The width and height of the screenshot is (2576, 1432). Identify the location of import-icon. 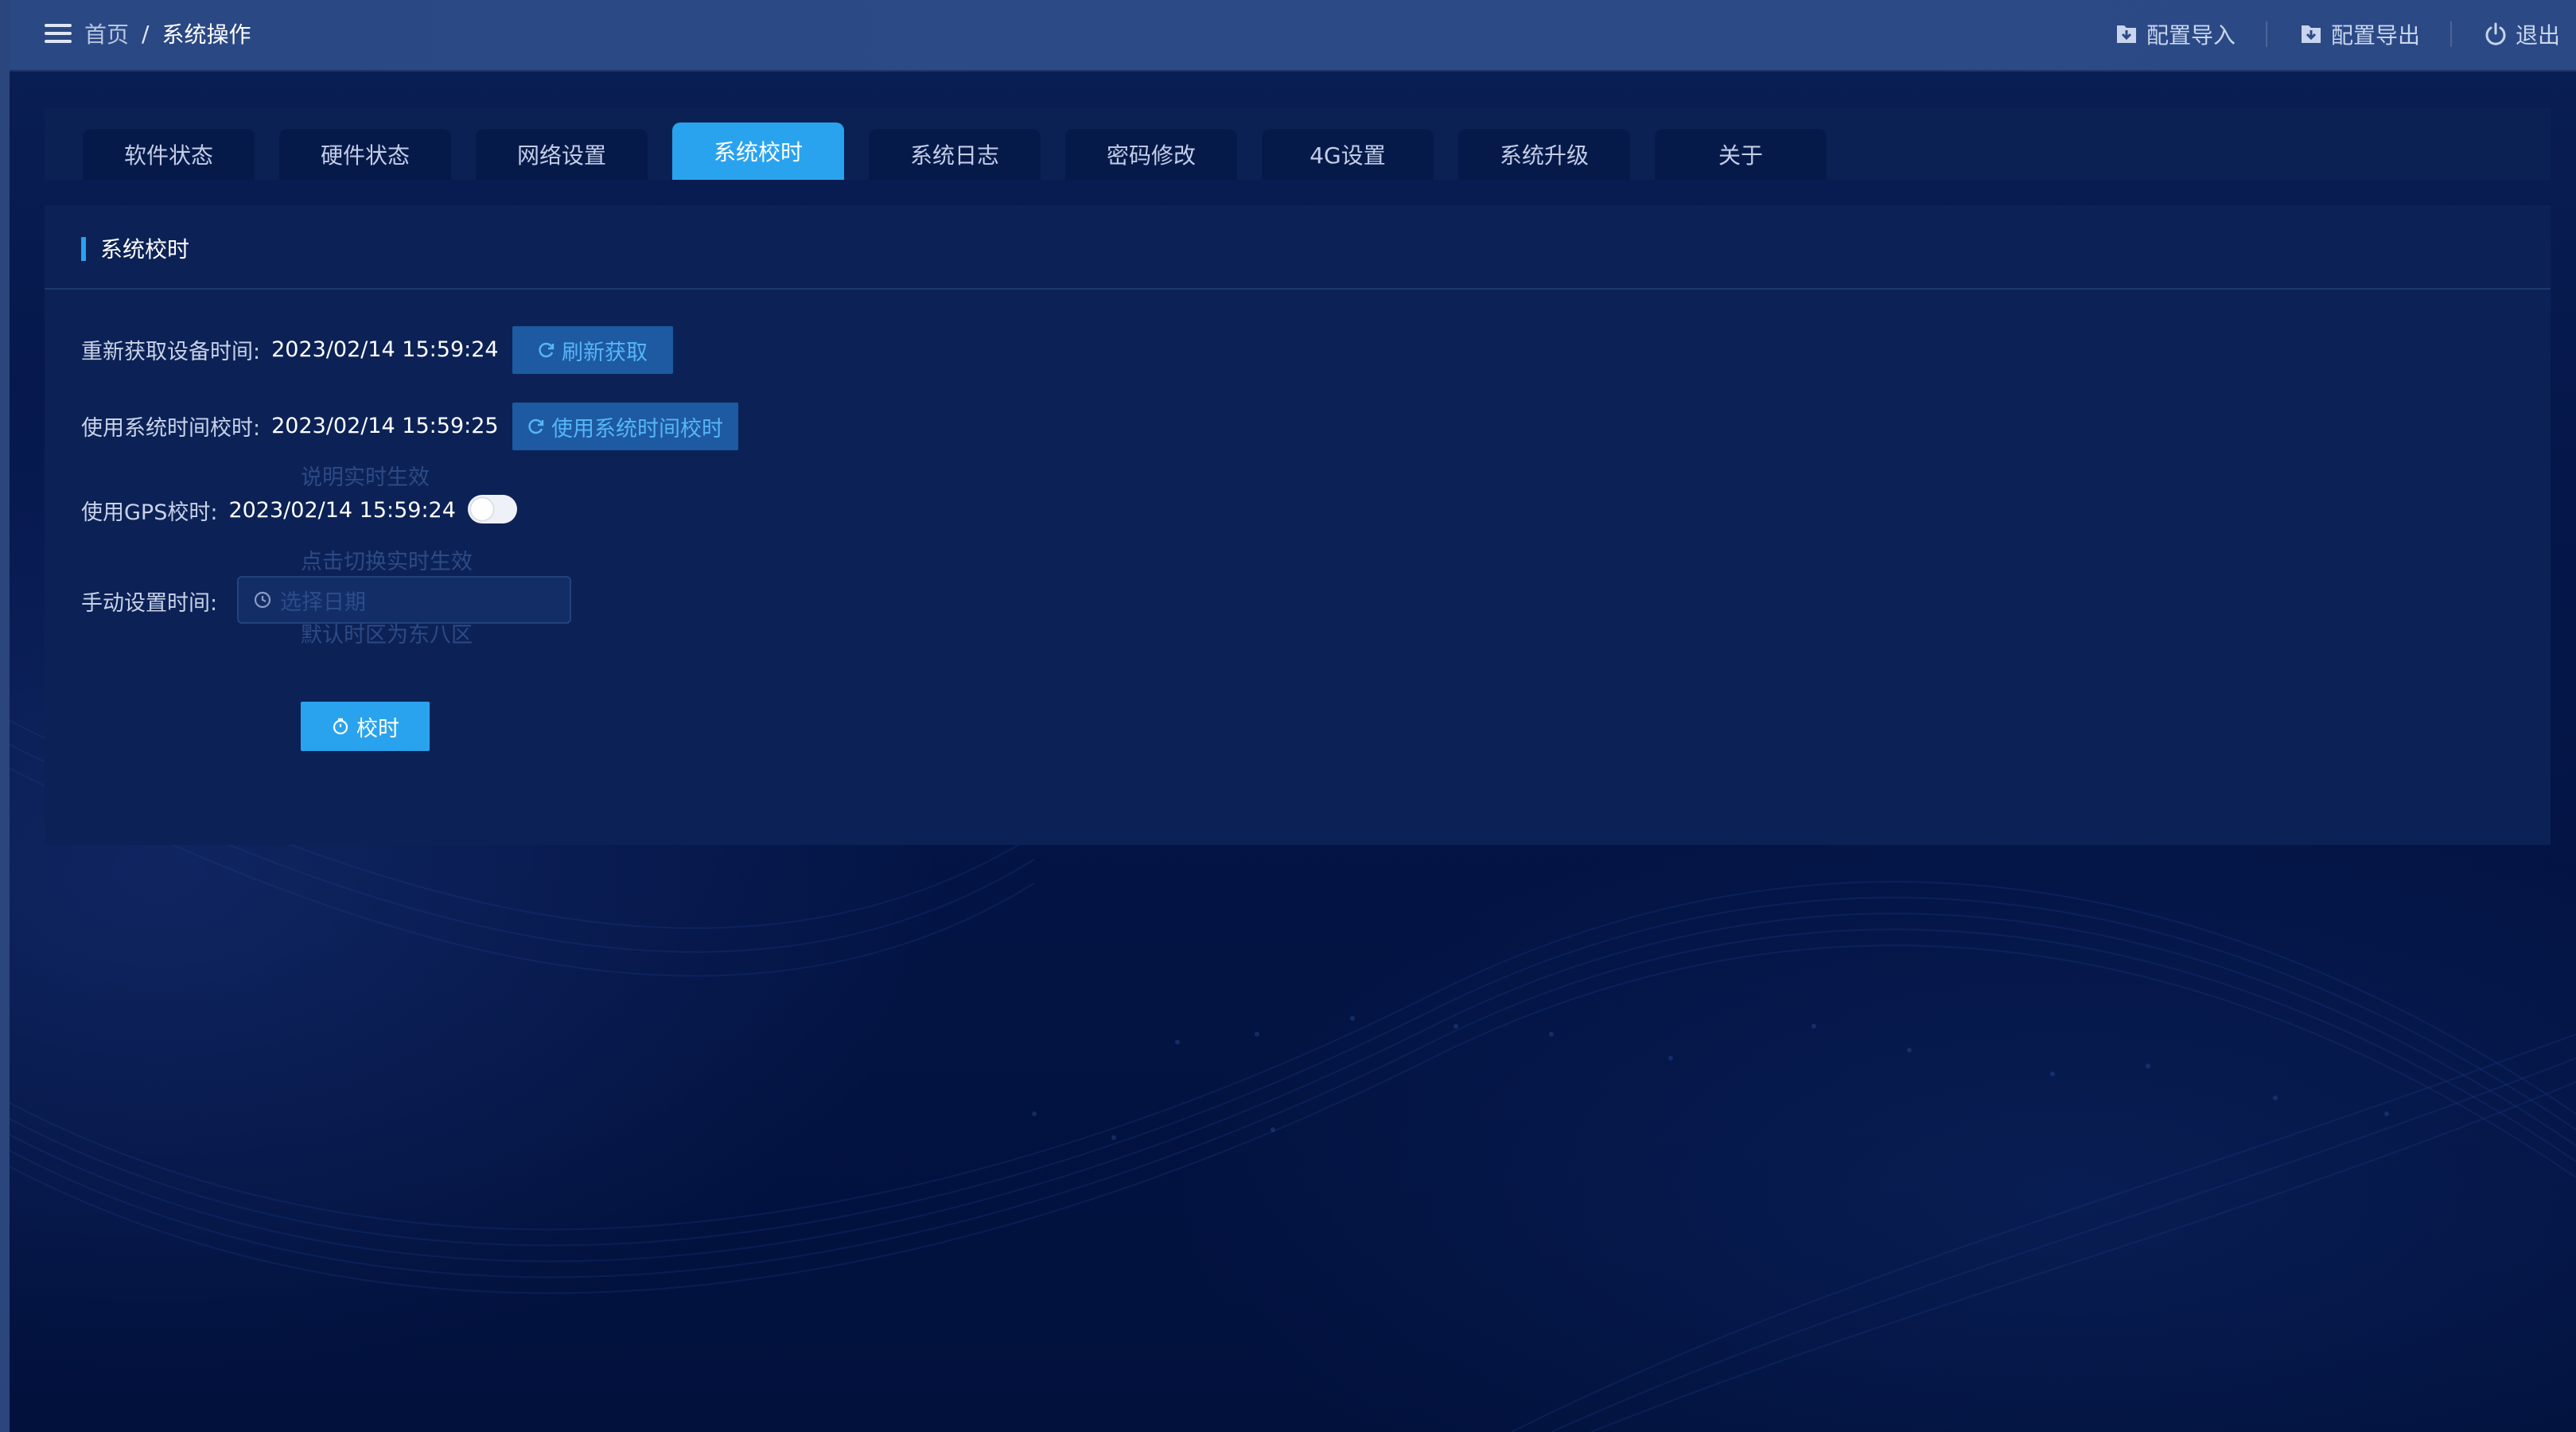
(2126, 34).